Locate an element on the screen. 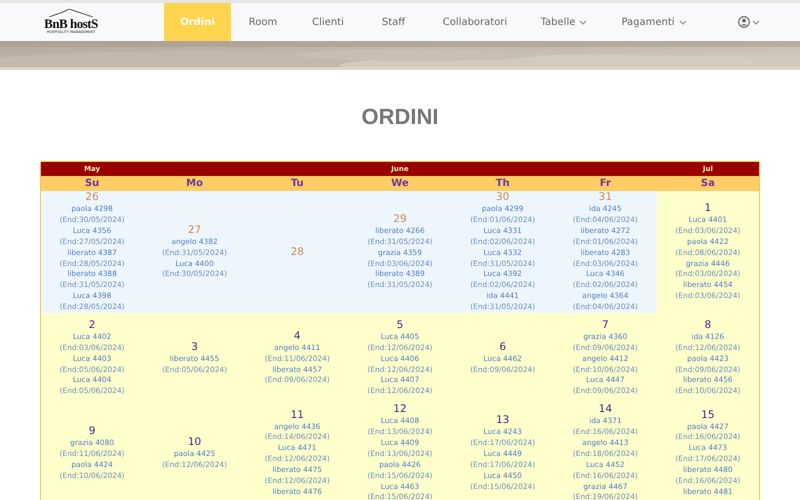 This screenshot has width=800, height=500. day-number: 31 is located at coordinates (605, 197).